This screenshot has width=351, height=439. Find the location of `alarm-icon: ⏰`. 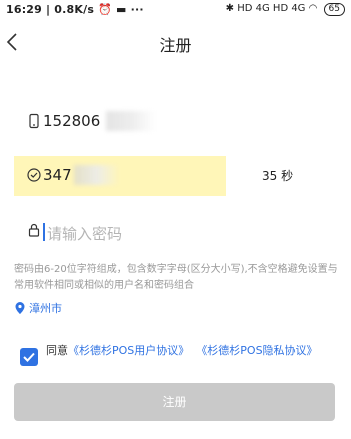

alarm-icon: ⏰ is located at coordinates (105, 9).